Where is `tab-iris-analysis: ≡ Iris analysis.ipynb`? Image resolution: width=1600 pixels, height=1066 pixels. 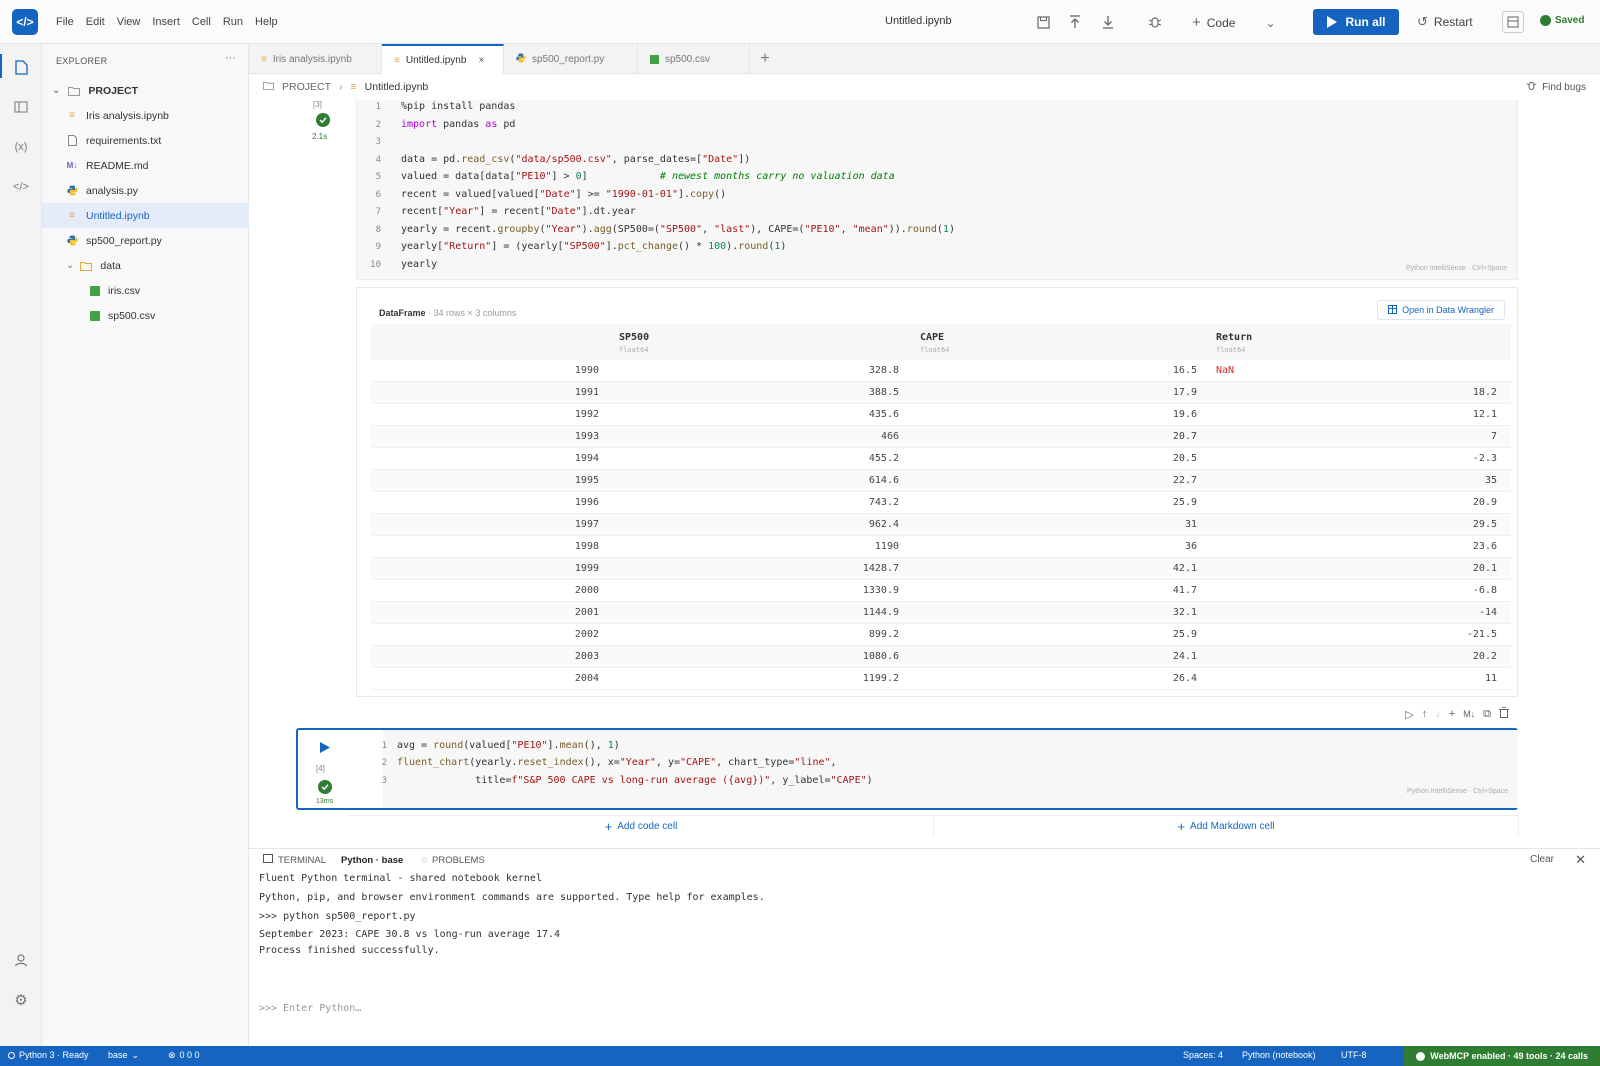
tab-iris-analysis: ≡ Iris analysis.ipynb is located at coordinates (315, 59).